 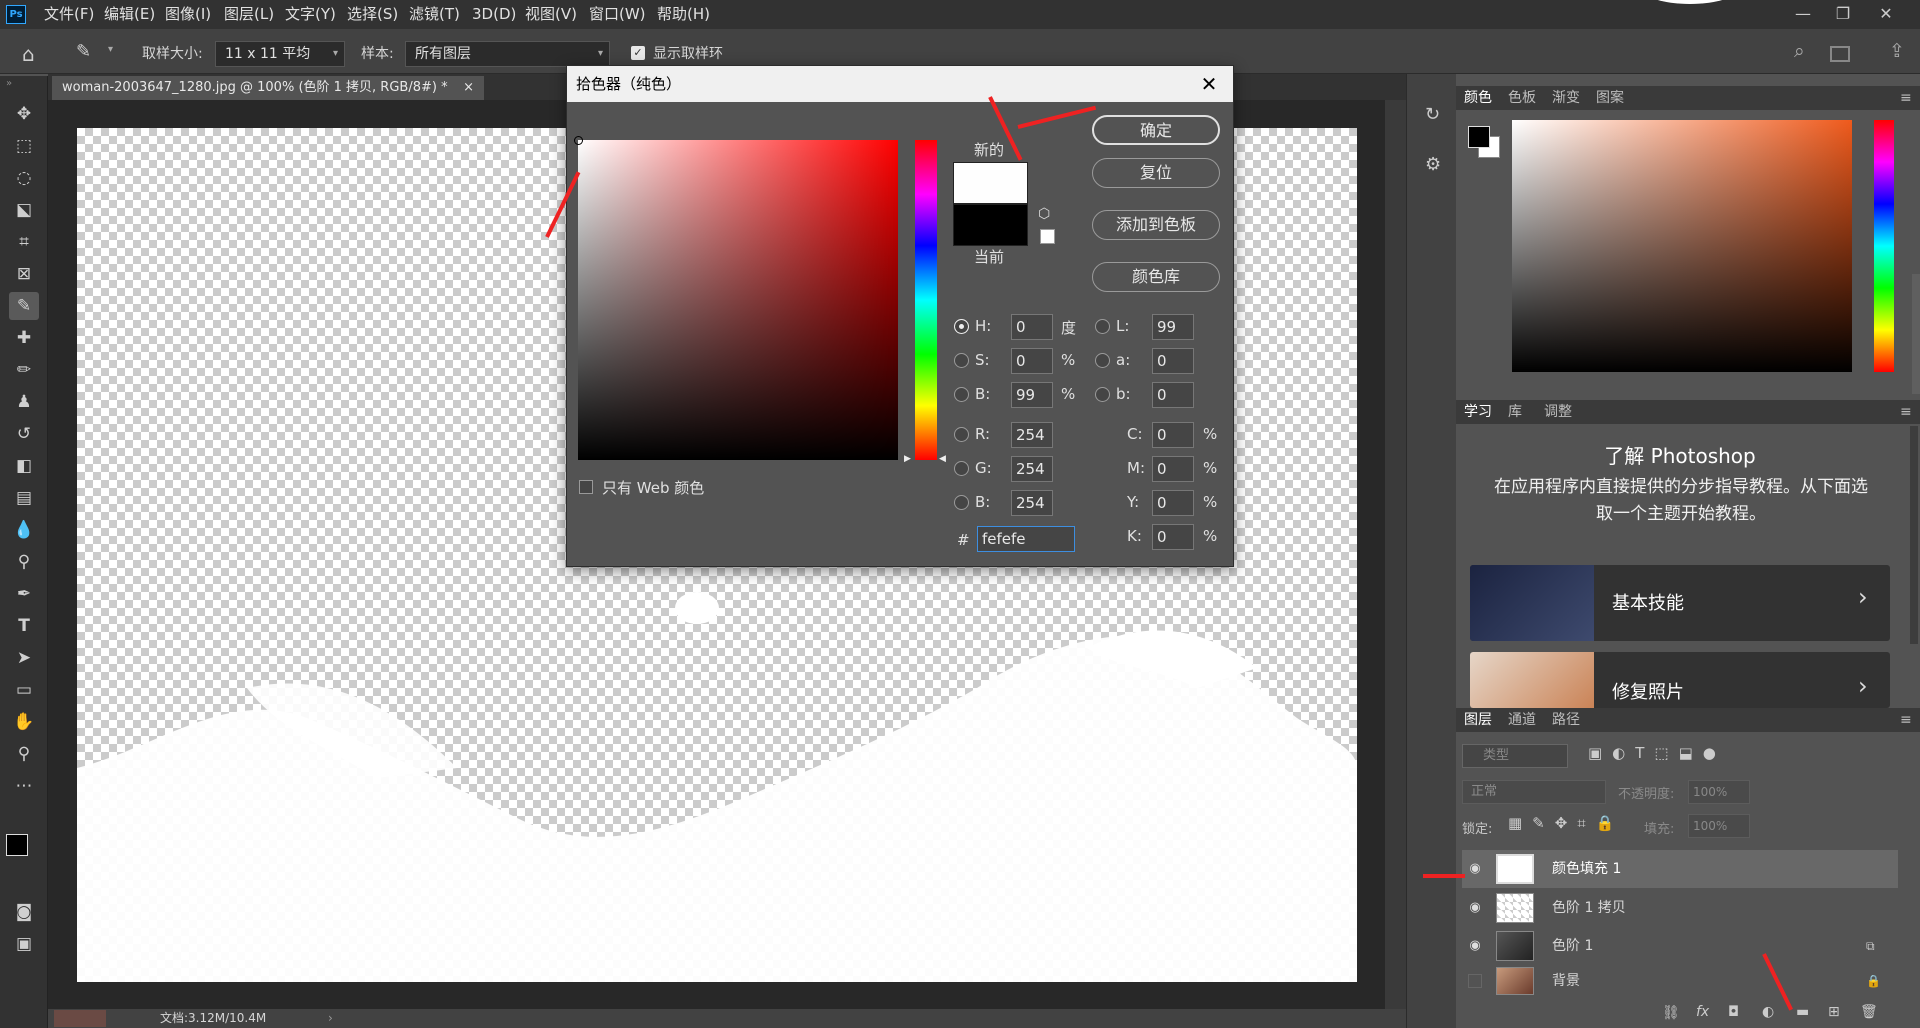 I want to click on tab-channels: 通道, so click(x=1522, y=720).